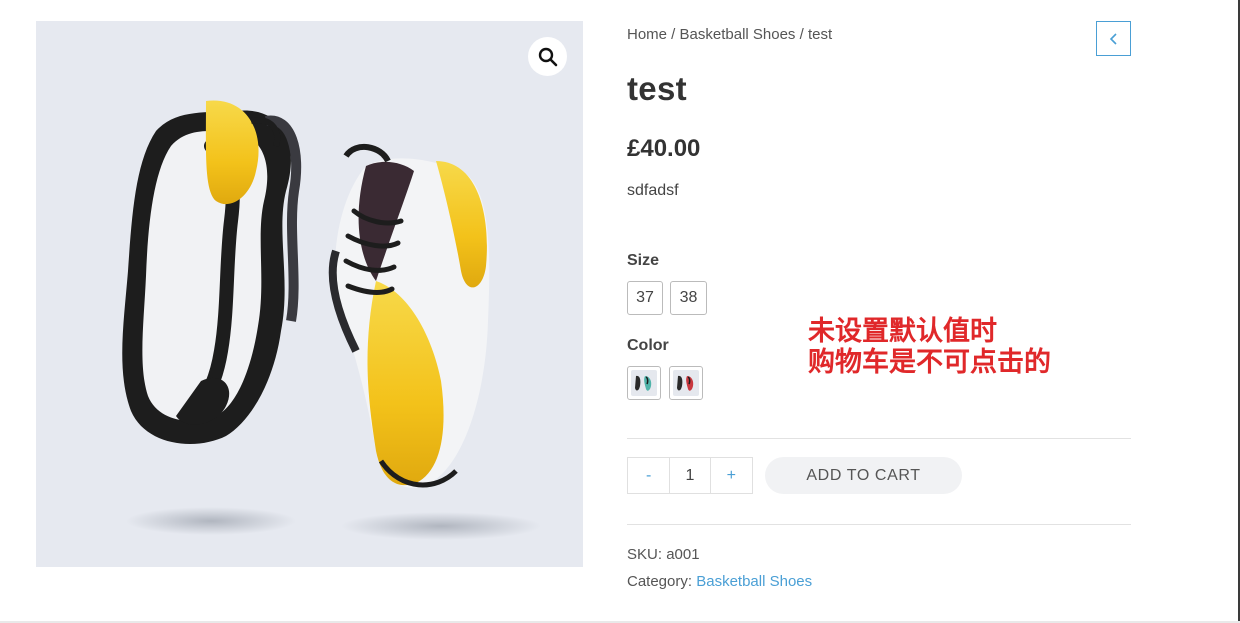  I want to click on size-label: Size, so click(643, 260).